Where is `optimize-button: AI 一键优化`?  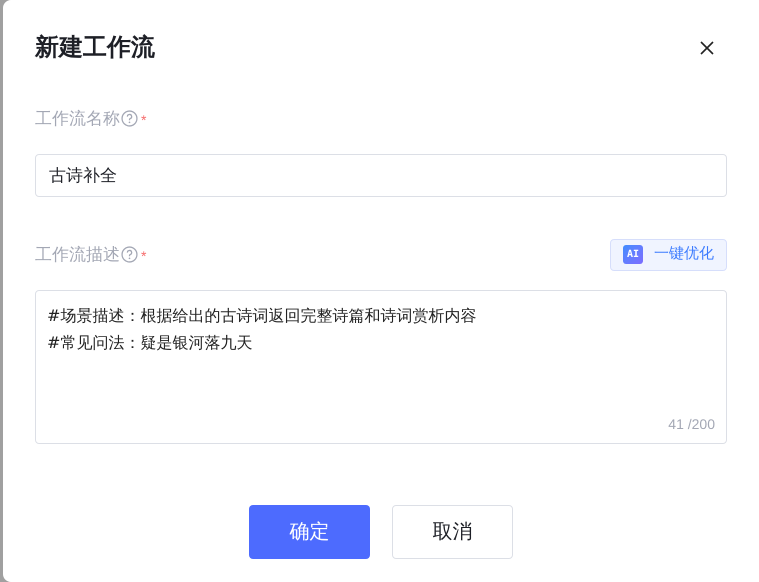 optimize-button: AI 一键优化 is located at coordinates (668, 254).